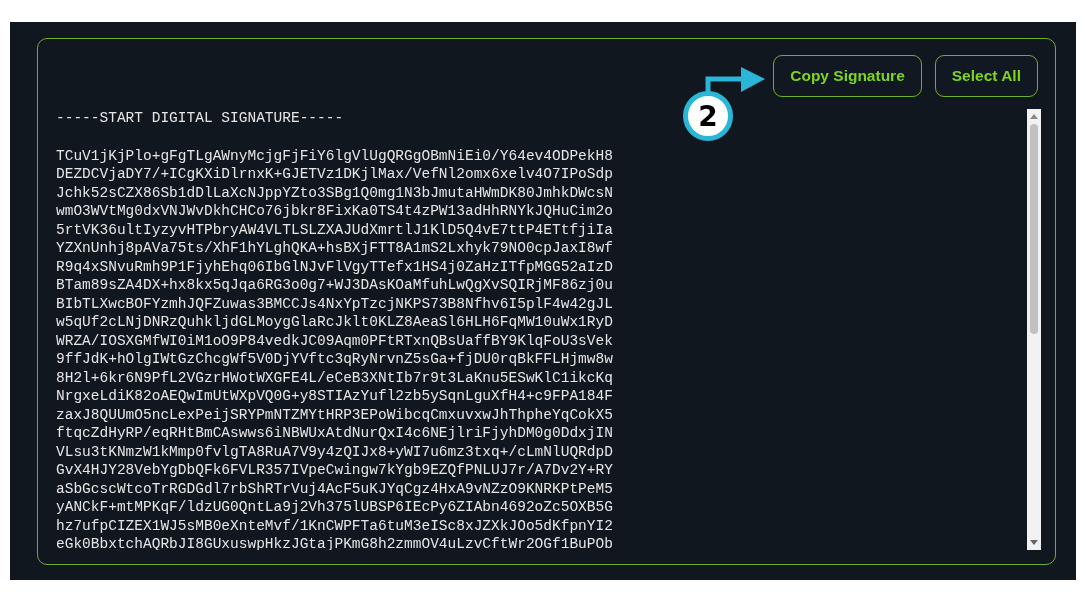  Describe the element at coordinates (708, 116) in the screenshot. I see `step-badge: 2` at that location.